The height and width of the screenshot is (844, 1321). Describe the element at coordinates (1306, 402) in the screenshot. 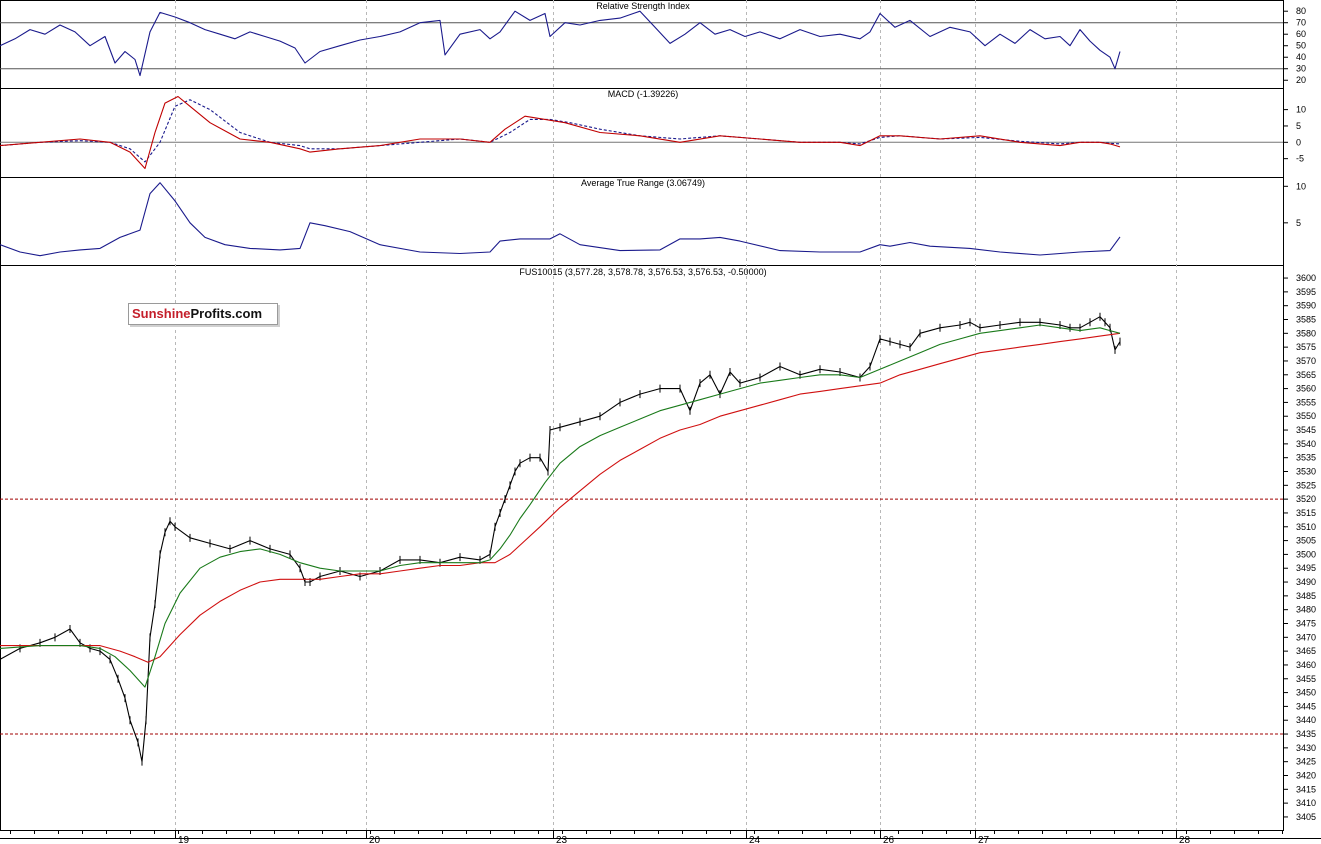

I see `price-y-tick-label: 3555` at that location.